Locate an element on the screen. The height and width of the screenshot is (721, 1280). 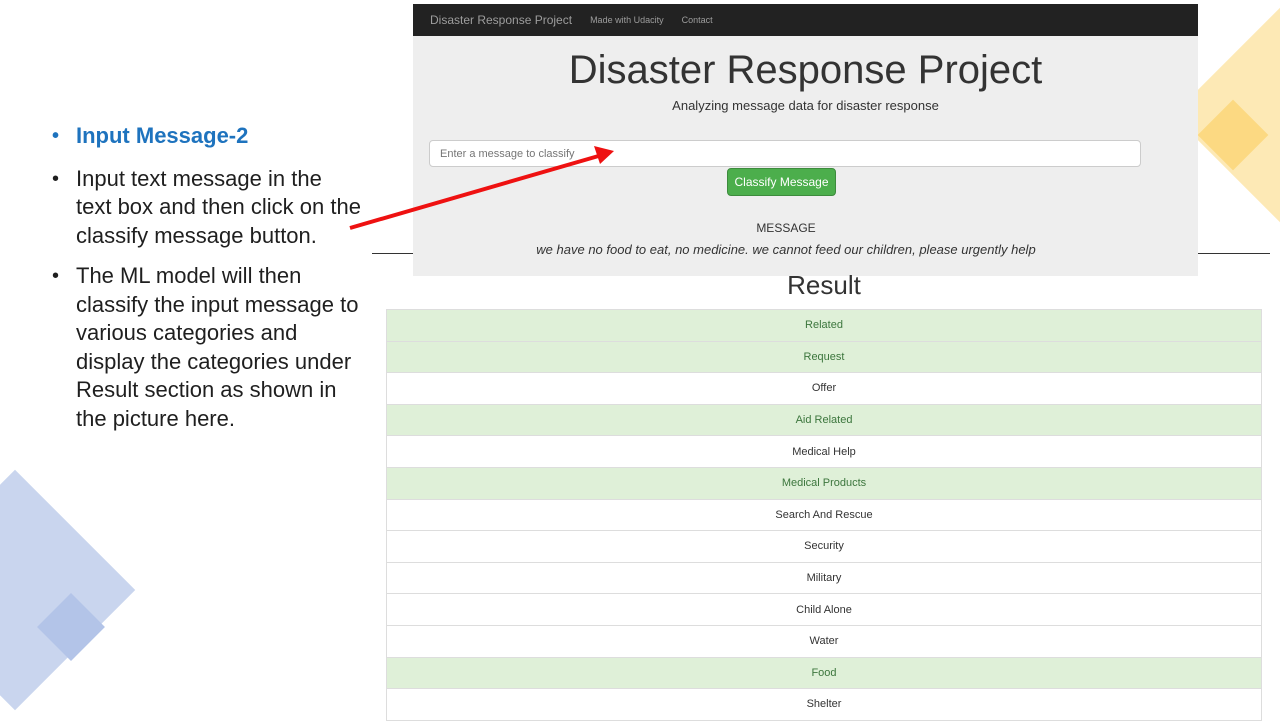
red-arrow-icon is located at coordinates (481, 188).